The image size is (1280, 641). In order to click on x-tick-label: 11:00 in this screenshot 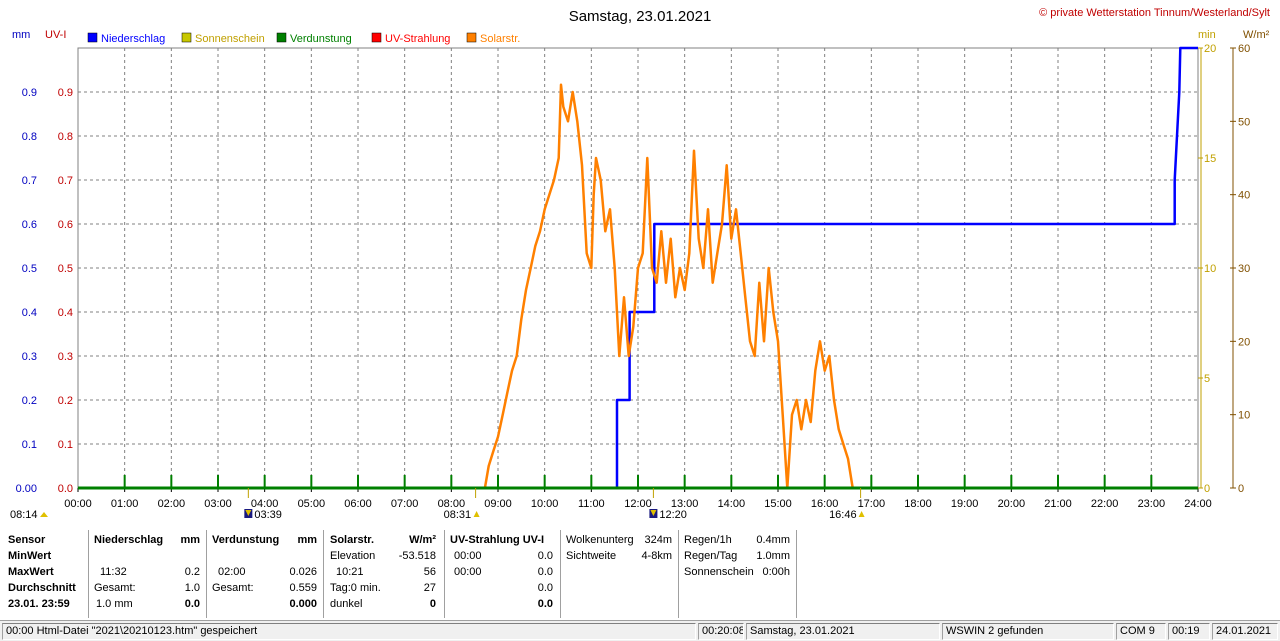, I will do `click(591, 504)`.